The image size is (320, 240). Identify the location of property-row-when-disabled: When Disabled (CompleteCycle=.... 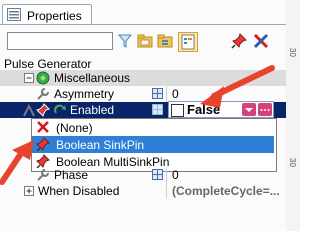
(143, 191).